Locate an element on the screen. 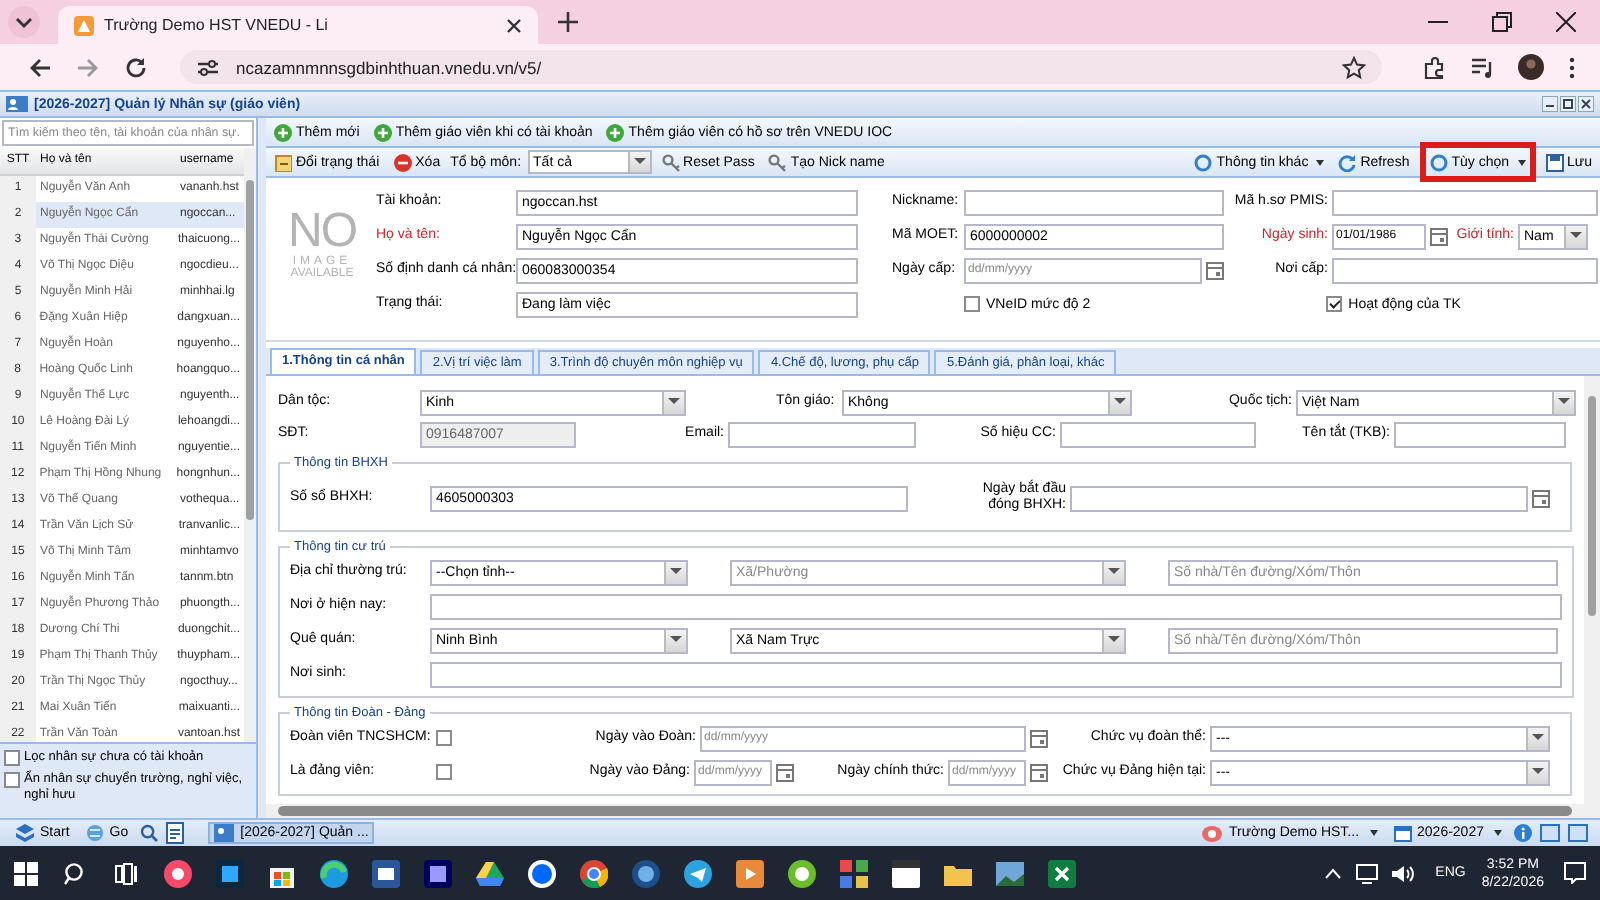 This screenshot has width=1600, height=900. document-app-icon is located at coordinates (386, 873).